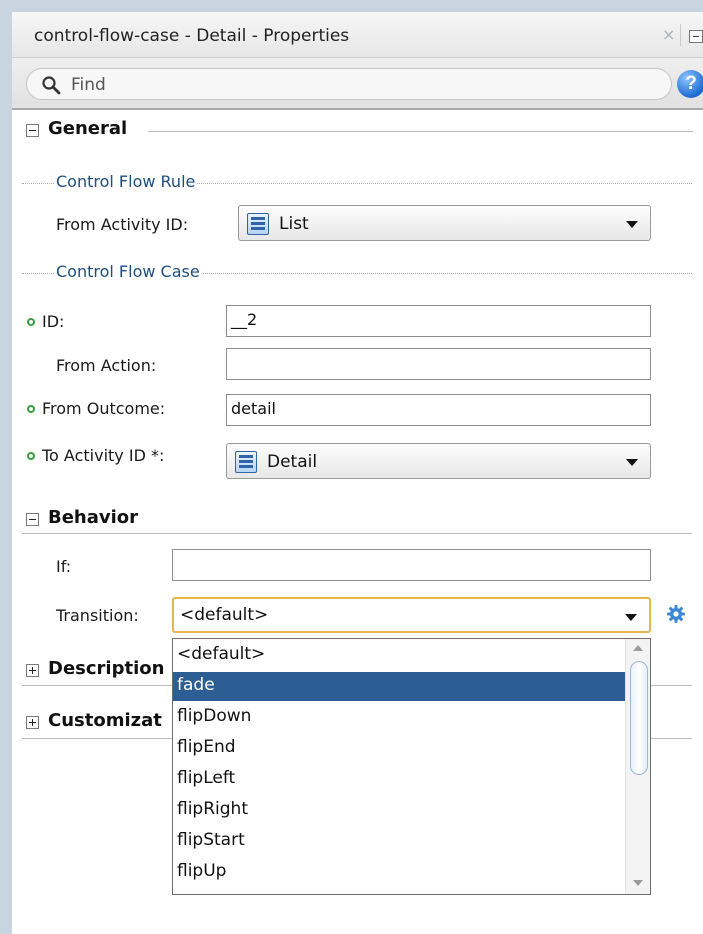 This screenshot has height=934, width=703. I want to click on transition-option: flipStart, so click(399, 841).